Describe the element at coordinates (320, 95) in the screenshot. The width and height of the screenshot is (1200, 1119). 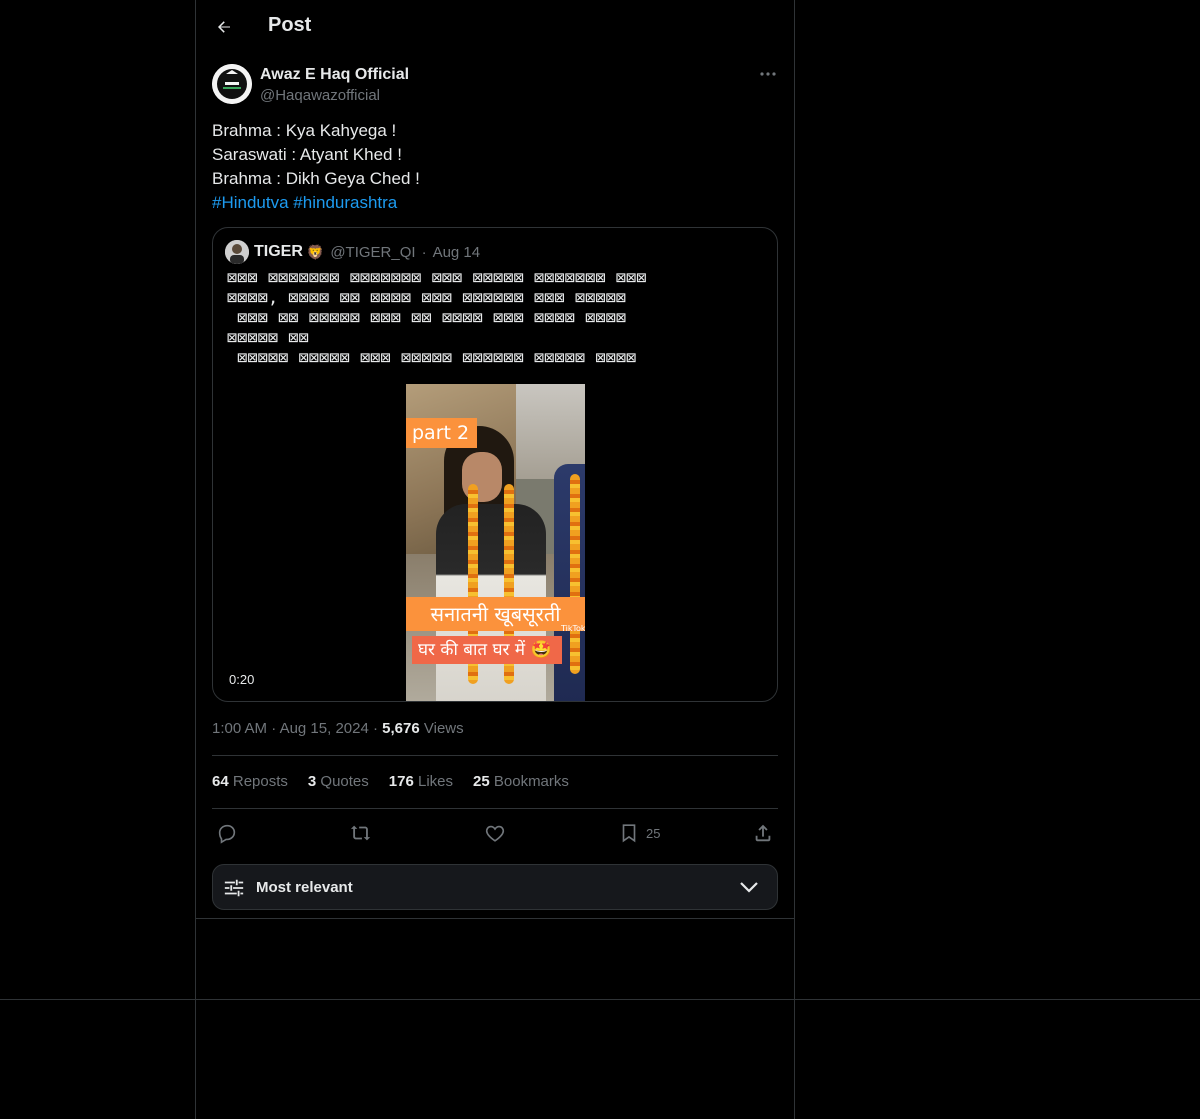
I see `author-handle: @Haqawazofficial` at that location.